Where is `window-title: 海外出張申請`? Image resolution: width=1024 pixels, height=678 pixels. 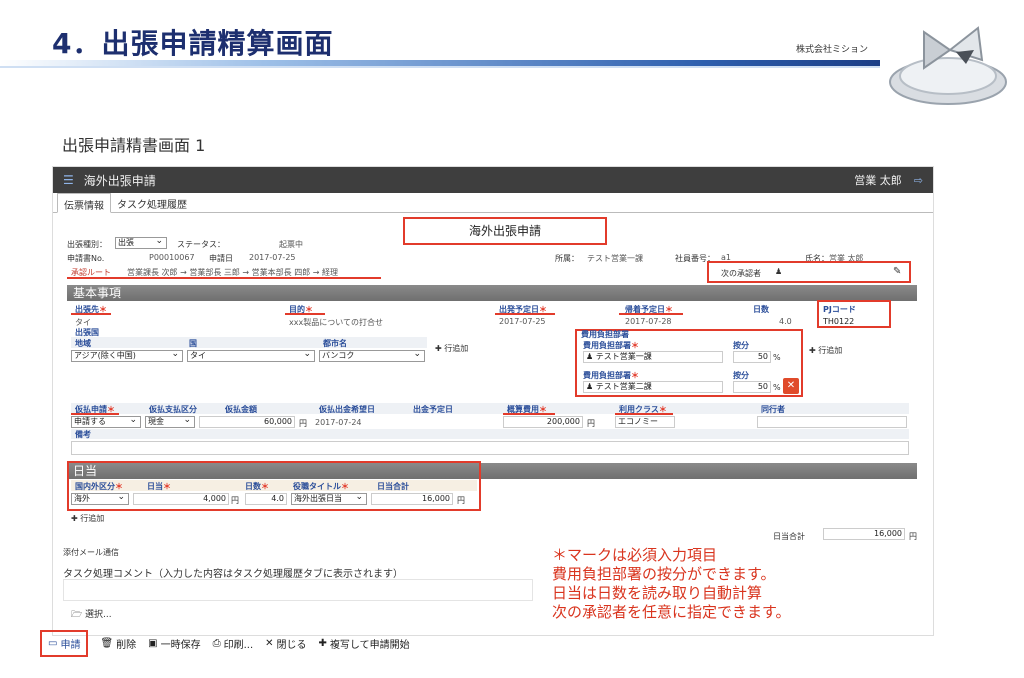 window-title: 海外出張申請 is located at coordinates (119, 180).